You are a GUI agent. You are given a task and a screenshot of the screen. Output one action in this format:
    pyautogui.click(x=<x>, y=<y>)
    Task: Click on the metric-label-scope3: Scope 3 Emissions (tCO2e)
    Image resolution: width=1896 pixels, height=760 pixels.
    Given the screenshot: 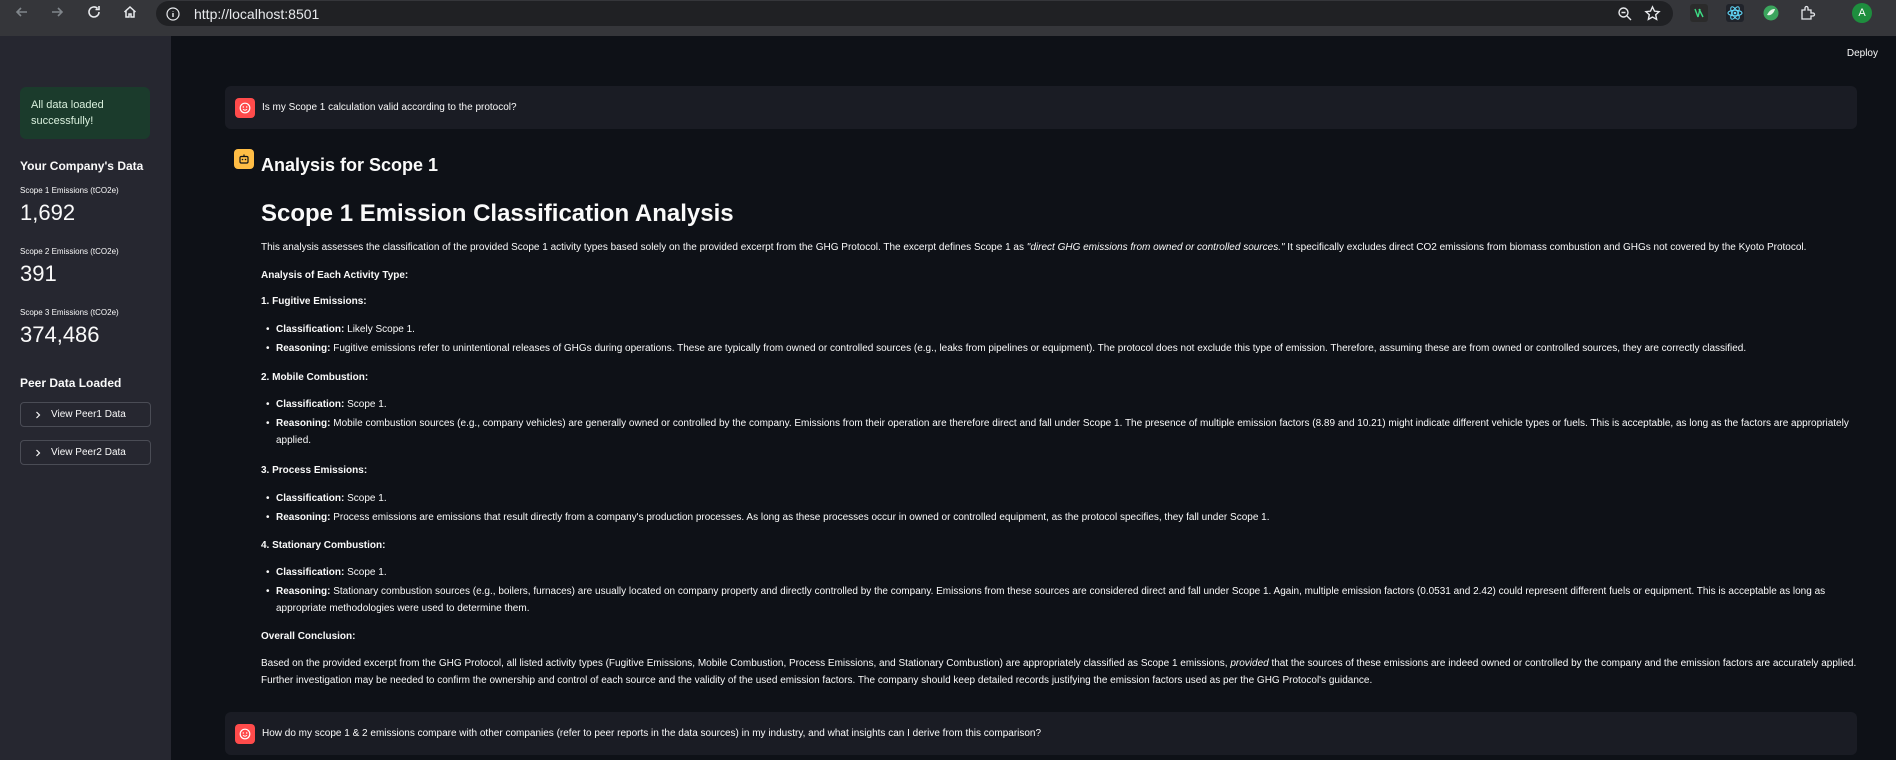 What is the action you would take?
    pyautogui.click(x=69, y=312)
    